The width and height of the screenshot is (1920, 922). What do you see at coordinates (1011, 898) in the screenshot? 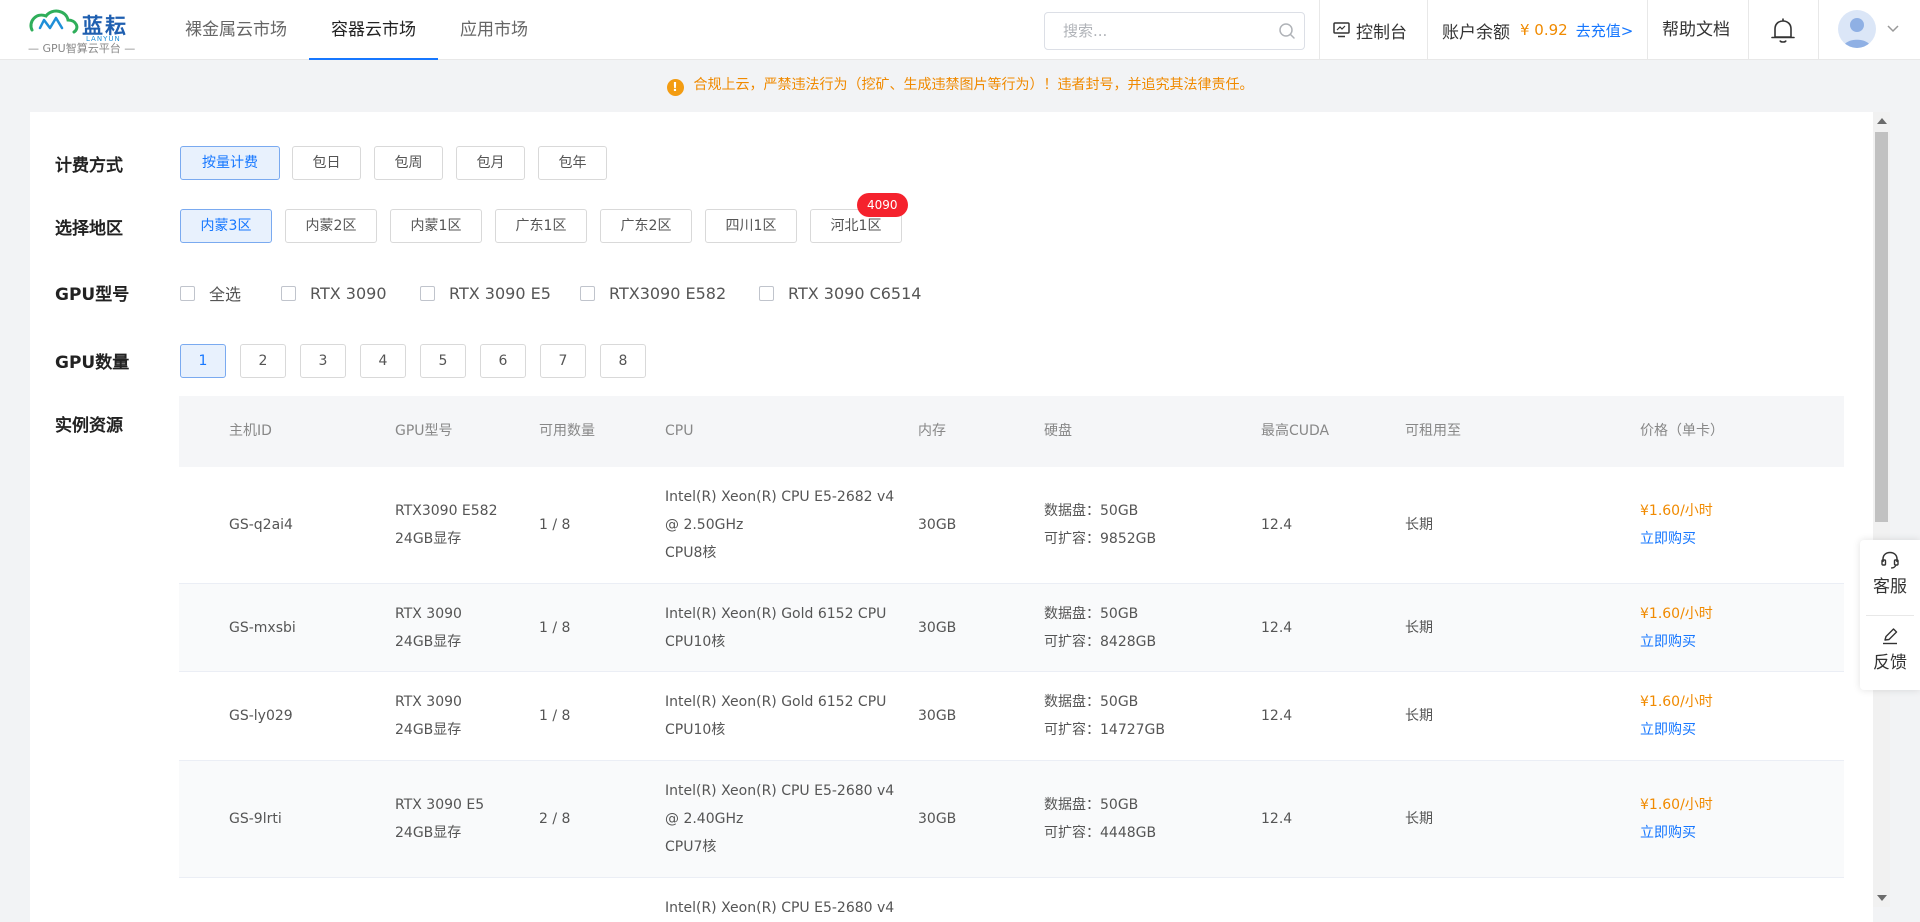
I see `table-row: Intel(R) Xeon(R) CPU E5-2680 v4` at bounding box center [1011, 898].